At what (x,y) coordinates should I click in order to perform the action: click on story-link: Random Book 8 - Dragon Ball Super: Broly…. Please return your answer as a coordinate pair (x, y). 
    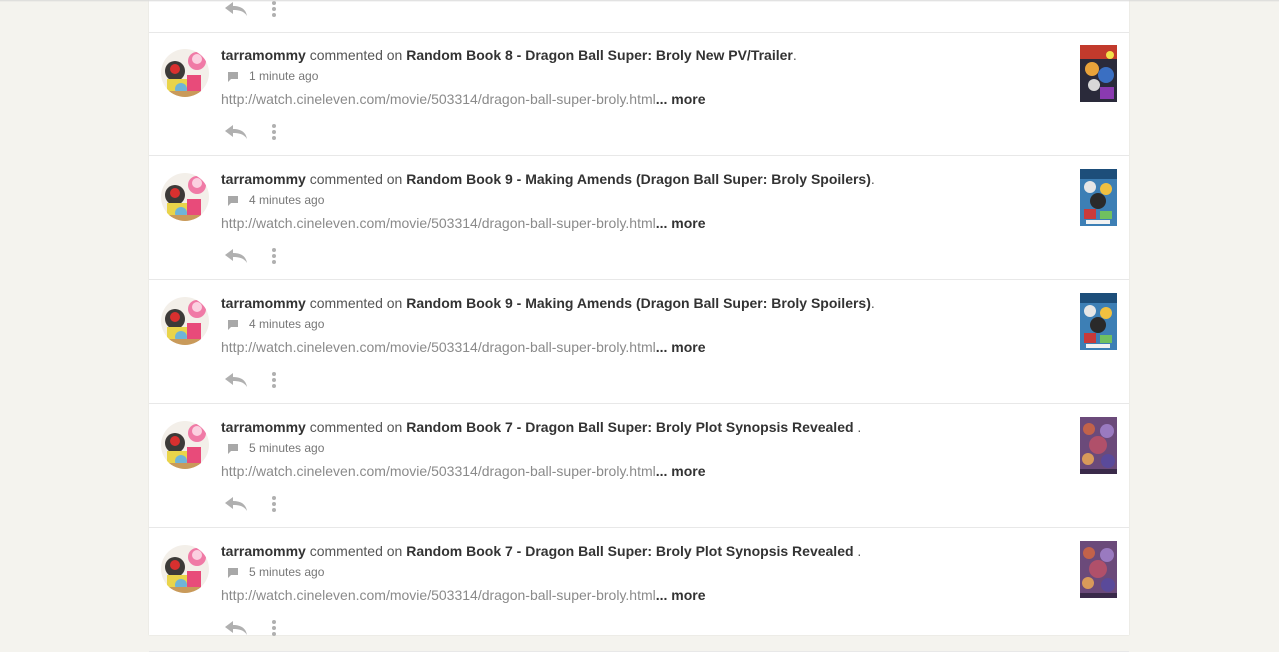
    Looking at the image, I should click on (599, 55).